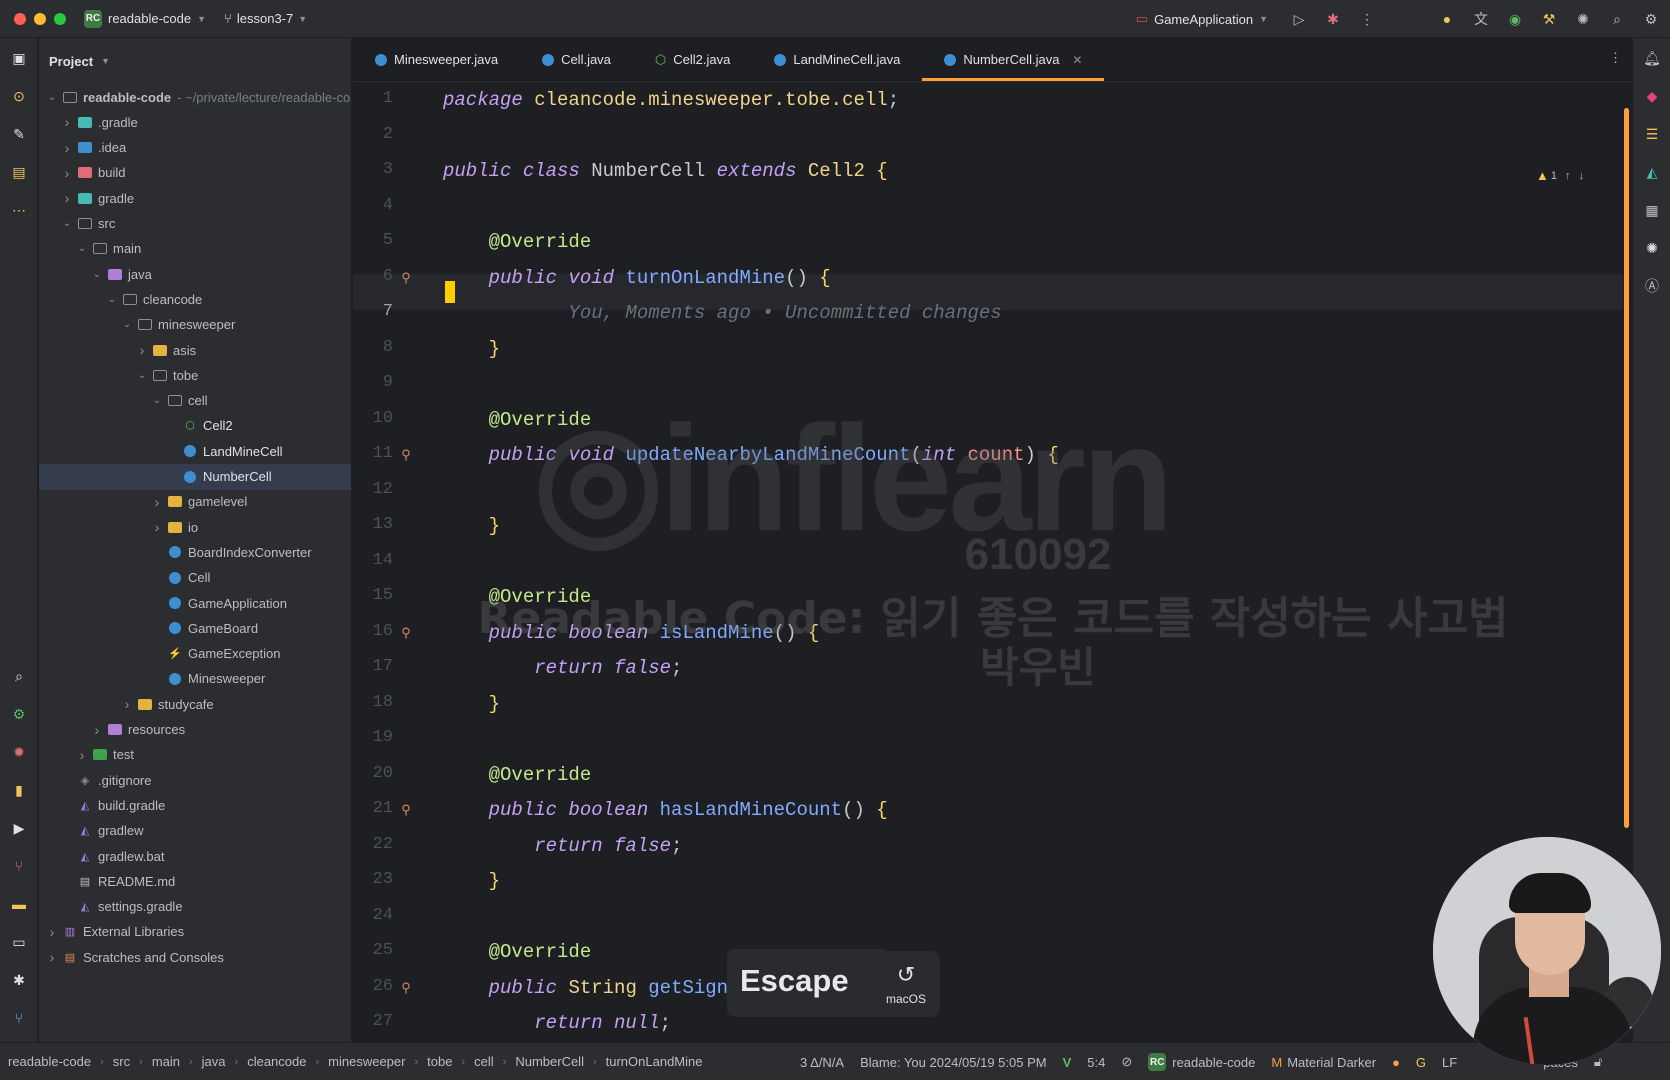  Describe the element at coordinates (195, 552) in the screenshot. I see `tree-item: BoardIndexConverter` at that location.